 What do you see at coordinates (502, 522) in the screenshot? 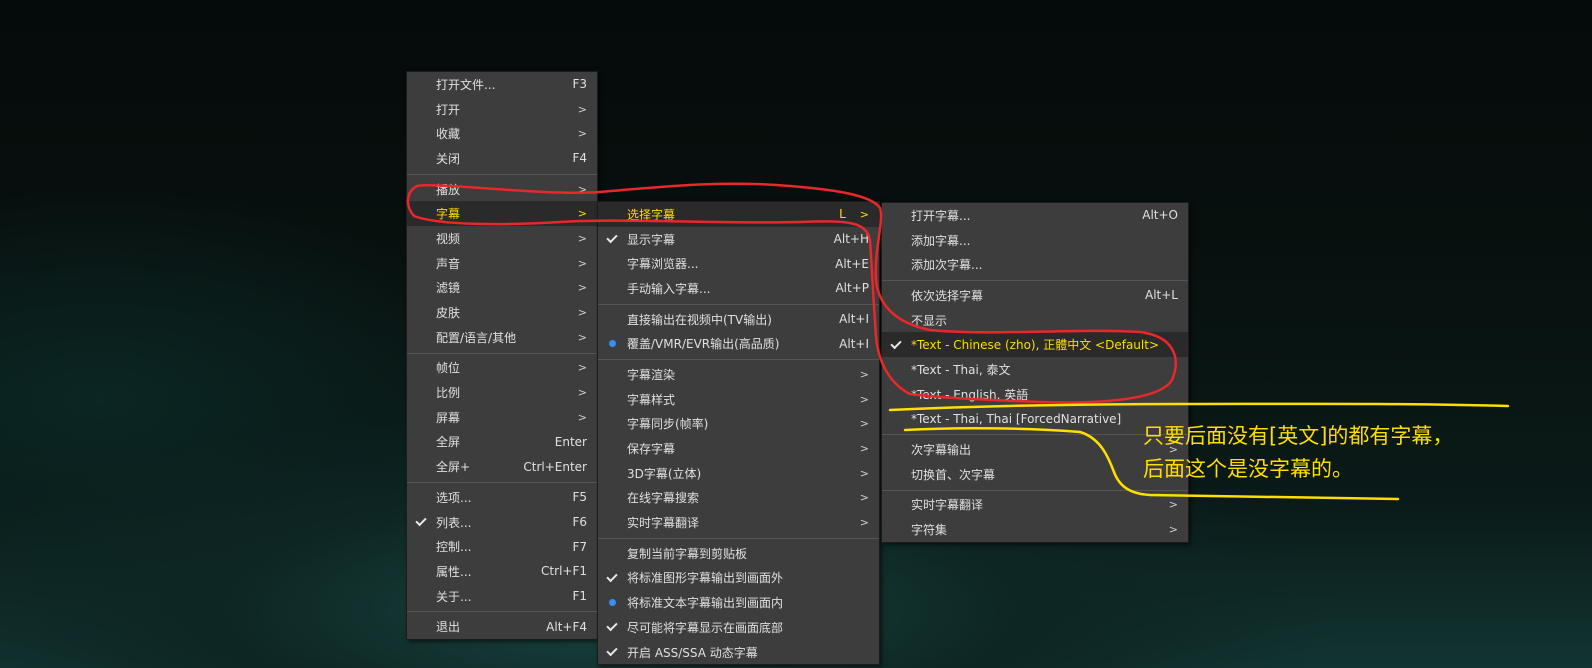
I see `menu-item: 列表... F6` at bounding box center [502, 522].